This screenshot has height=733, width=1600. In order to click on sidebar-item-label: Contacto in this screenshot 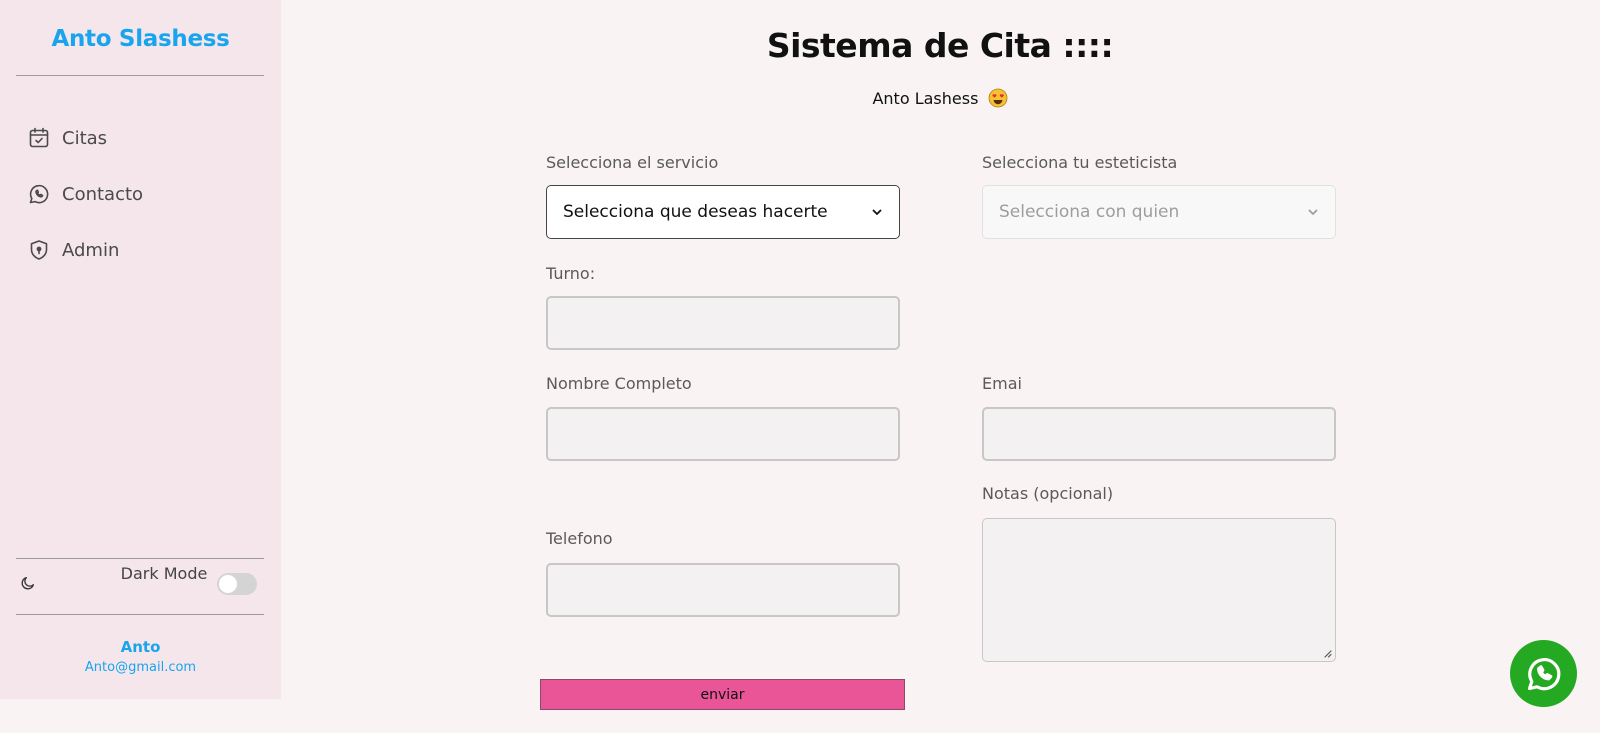, I will do `click(103, 194)`.